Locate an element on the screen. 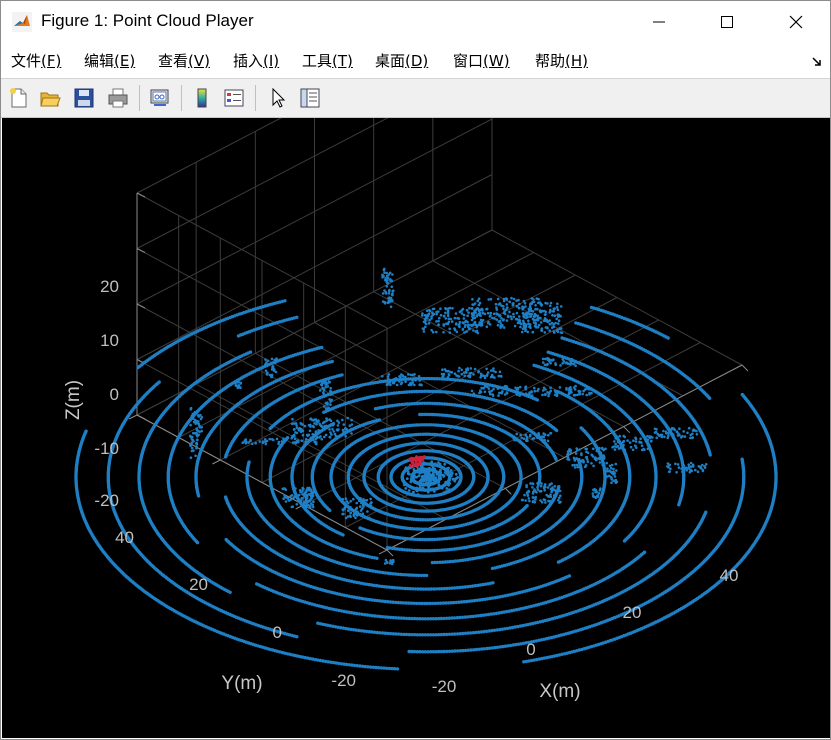 Image resolution: width=831 pixels, height=740 pixels. close-button is located at coordinates (796, 22).